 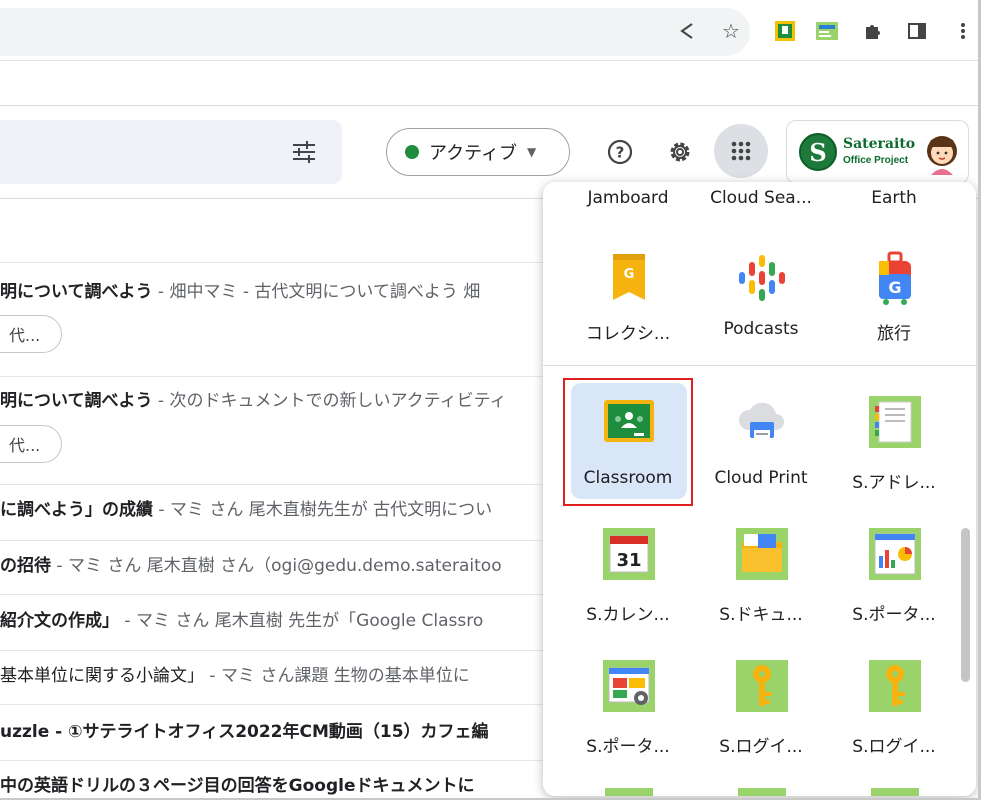 What do you see at coordinates (628, 560) in the screenshot?
I see `calendar-day: 31` at bounding box center [628, 560].